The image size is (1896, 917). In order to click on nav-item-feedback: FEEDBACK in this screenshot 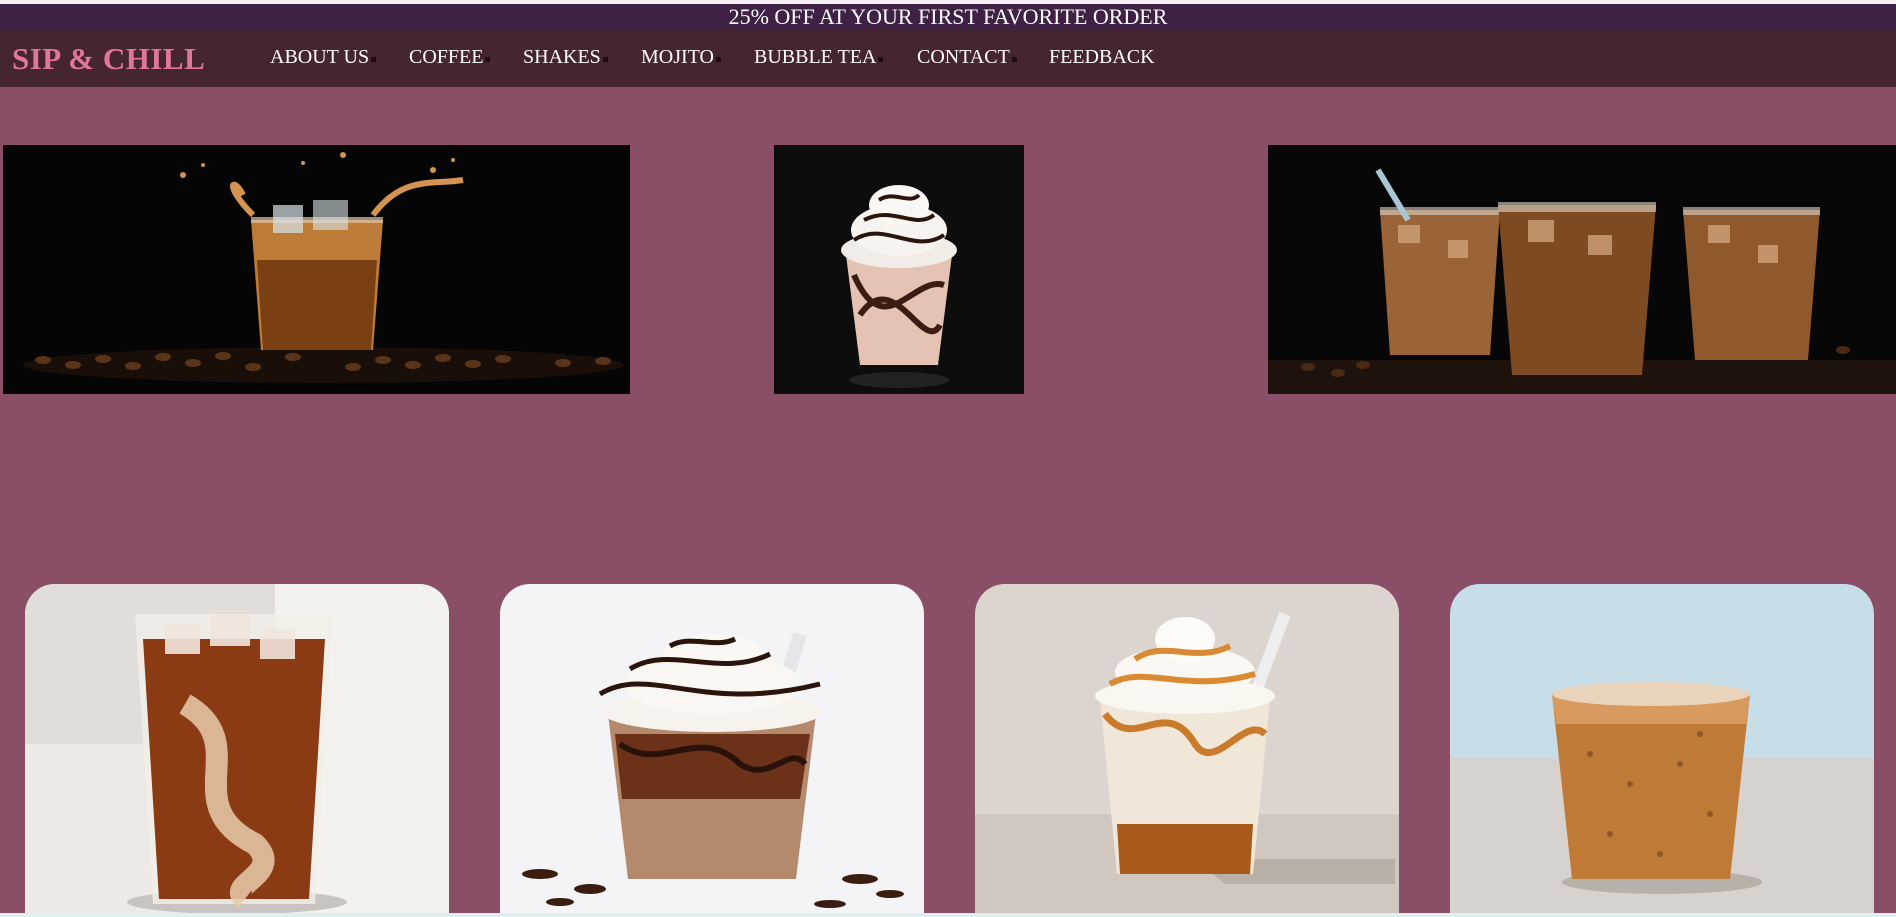, I will do `click(1102, 57)`.